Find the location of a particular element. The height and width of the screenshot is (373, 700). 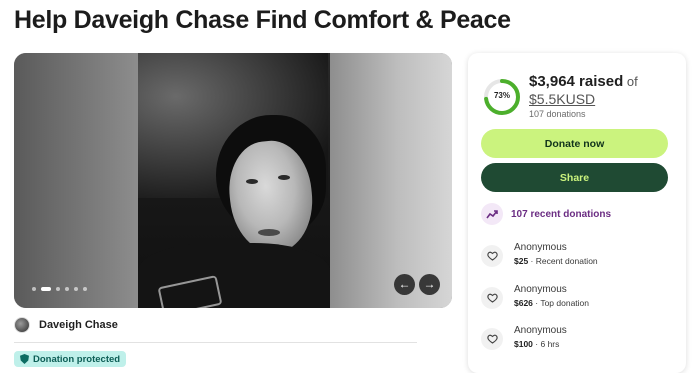

recent-donations-link: 107 recent donations is located at coordinates (546, 214).